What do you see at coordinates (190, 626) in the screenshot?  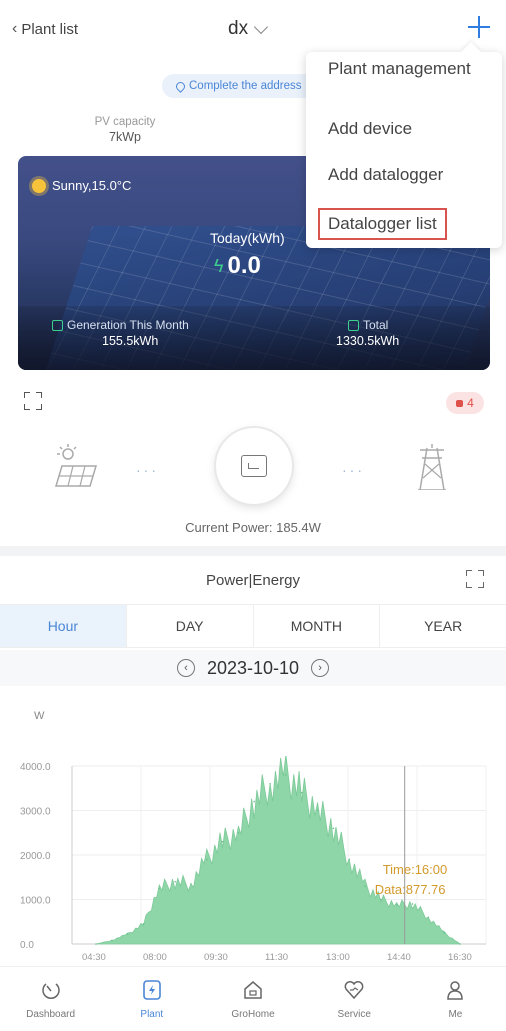 I see `tab-day: DAY` at bounding box center [190, 626].